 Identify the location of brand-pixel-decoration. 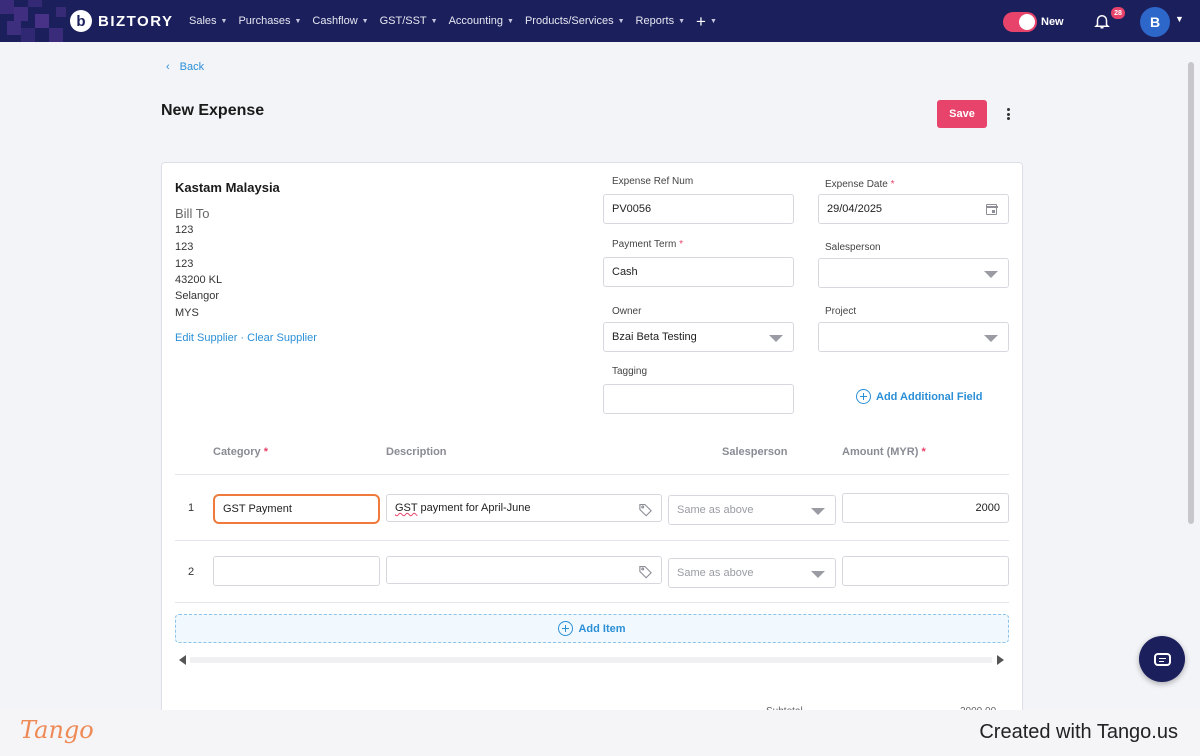
(40, 21).